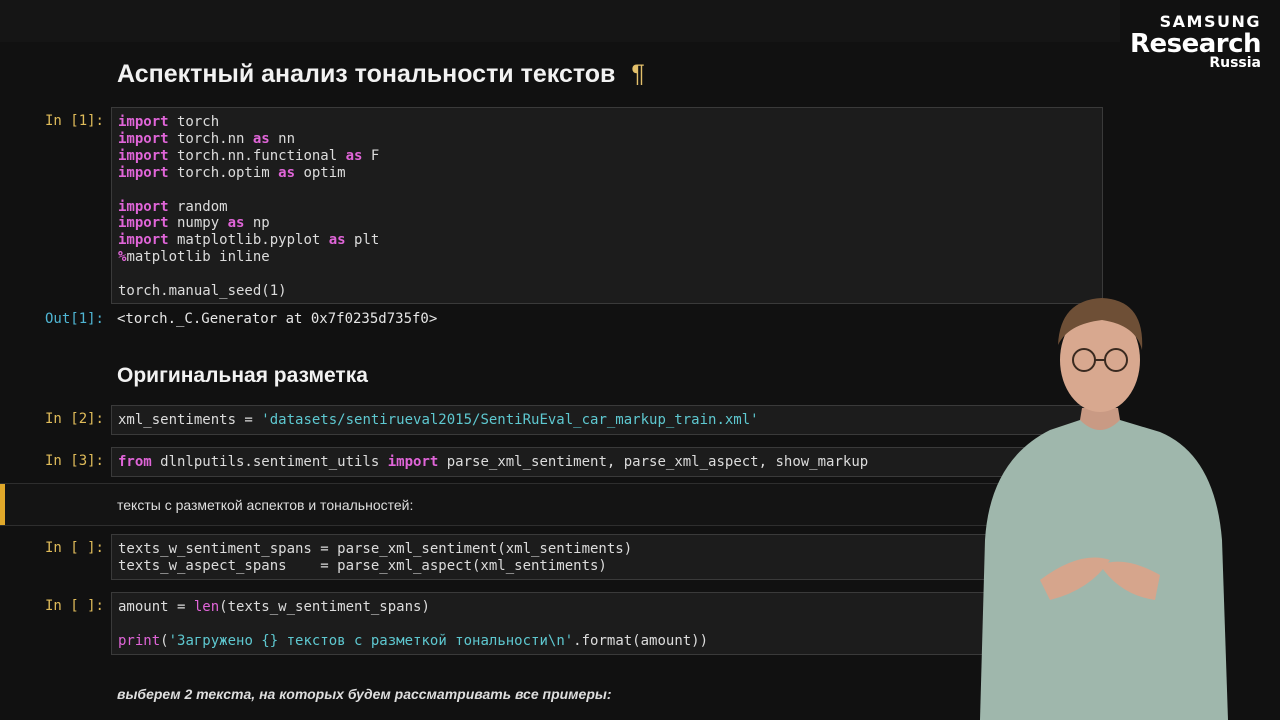 This screenshot has height=720, width=1280. Describe the element at coordinates (135, 462) in the screenshot. I see `code-keyword: from` at that location.